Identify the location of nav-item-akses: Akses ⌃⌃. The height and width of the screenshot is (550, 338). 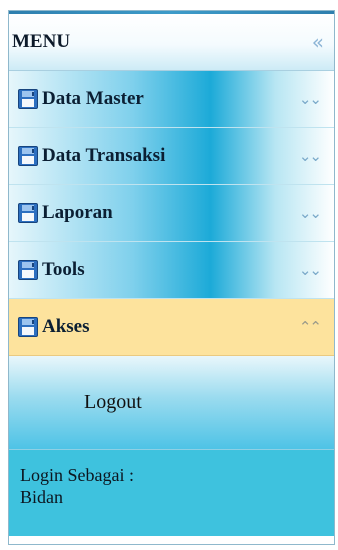
(171, 327).